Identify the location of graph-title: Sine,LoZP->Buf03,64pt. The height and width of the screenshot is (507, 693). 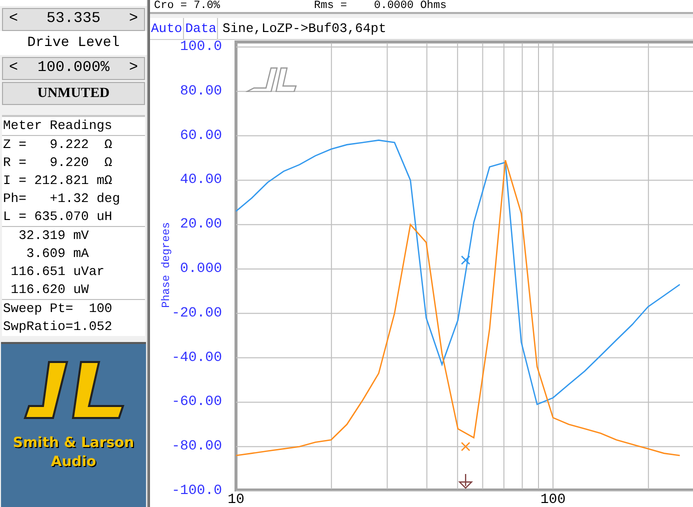
(304, 29).